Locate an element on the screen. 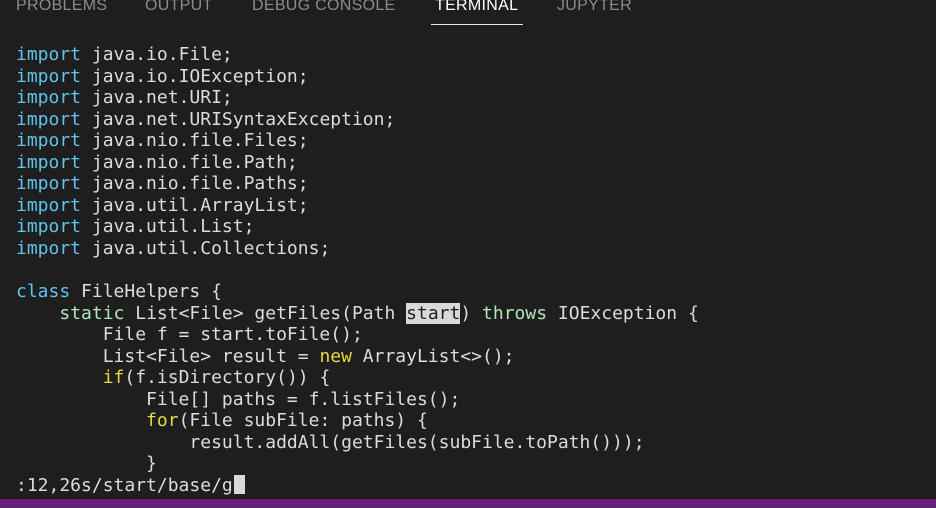  vim-command-text: :12,26s/start/base/g is located at coordinates (124, 485).